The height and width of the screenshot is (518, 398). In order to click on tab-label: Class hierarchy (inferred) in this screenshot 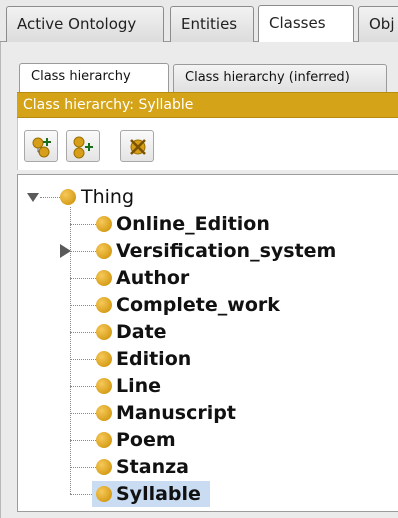, I will do `click(267, 77)`.